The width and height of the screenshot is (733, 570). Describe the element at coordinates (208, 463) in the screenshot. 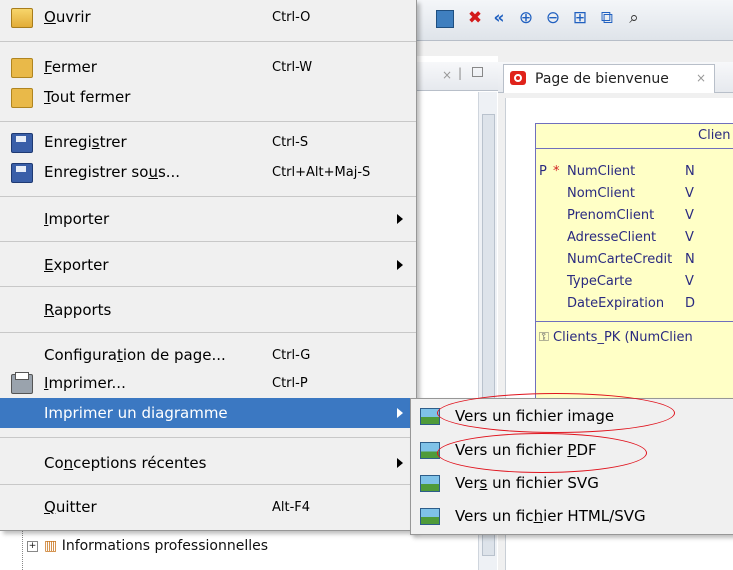

I see `menu-item-recent-designs: Conceptions récentes` at that location.